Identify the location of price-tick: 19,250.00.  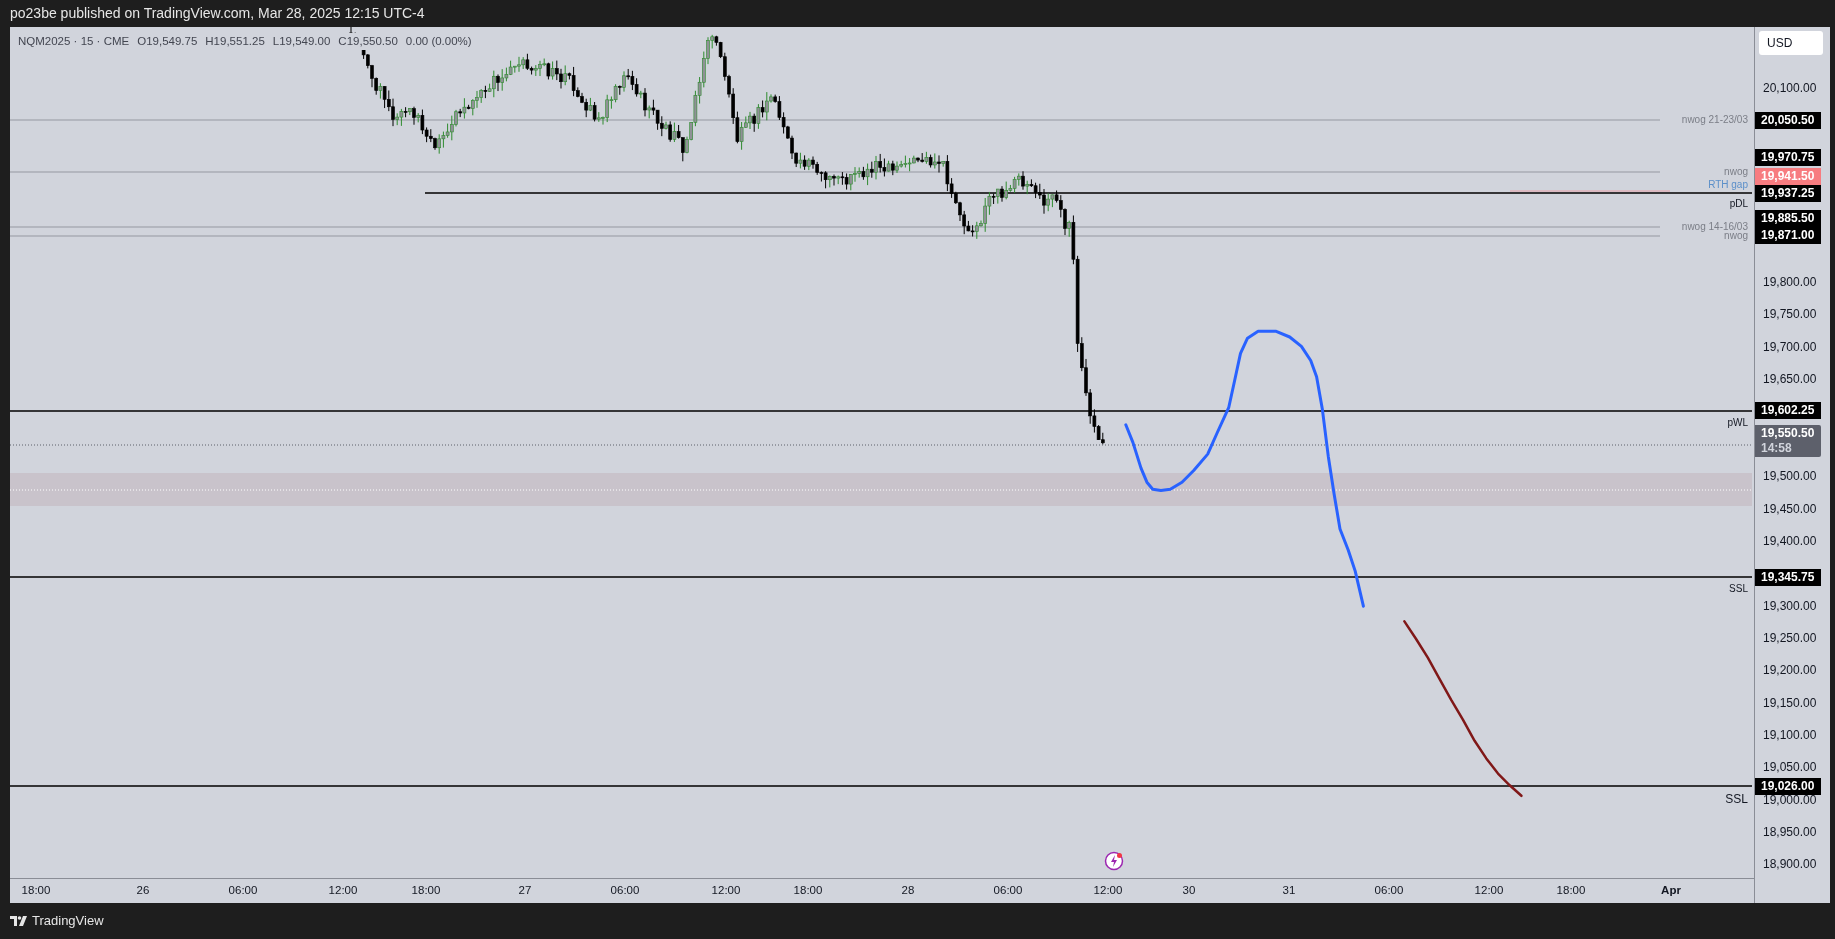
(1790, 637).